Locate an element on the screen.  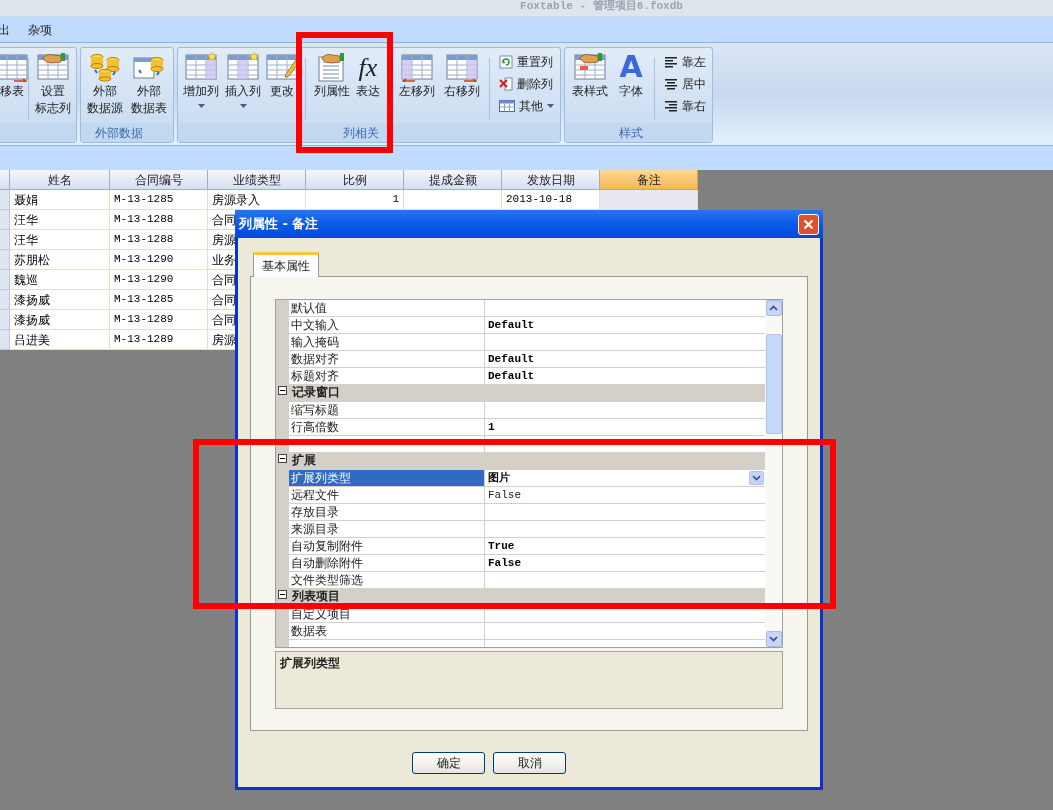
column-header: 备注 is located at coordinates (649, 180).